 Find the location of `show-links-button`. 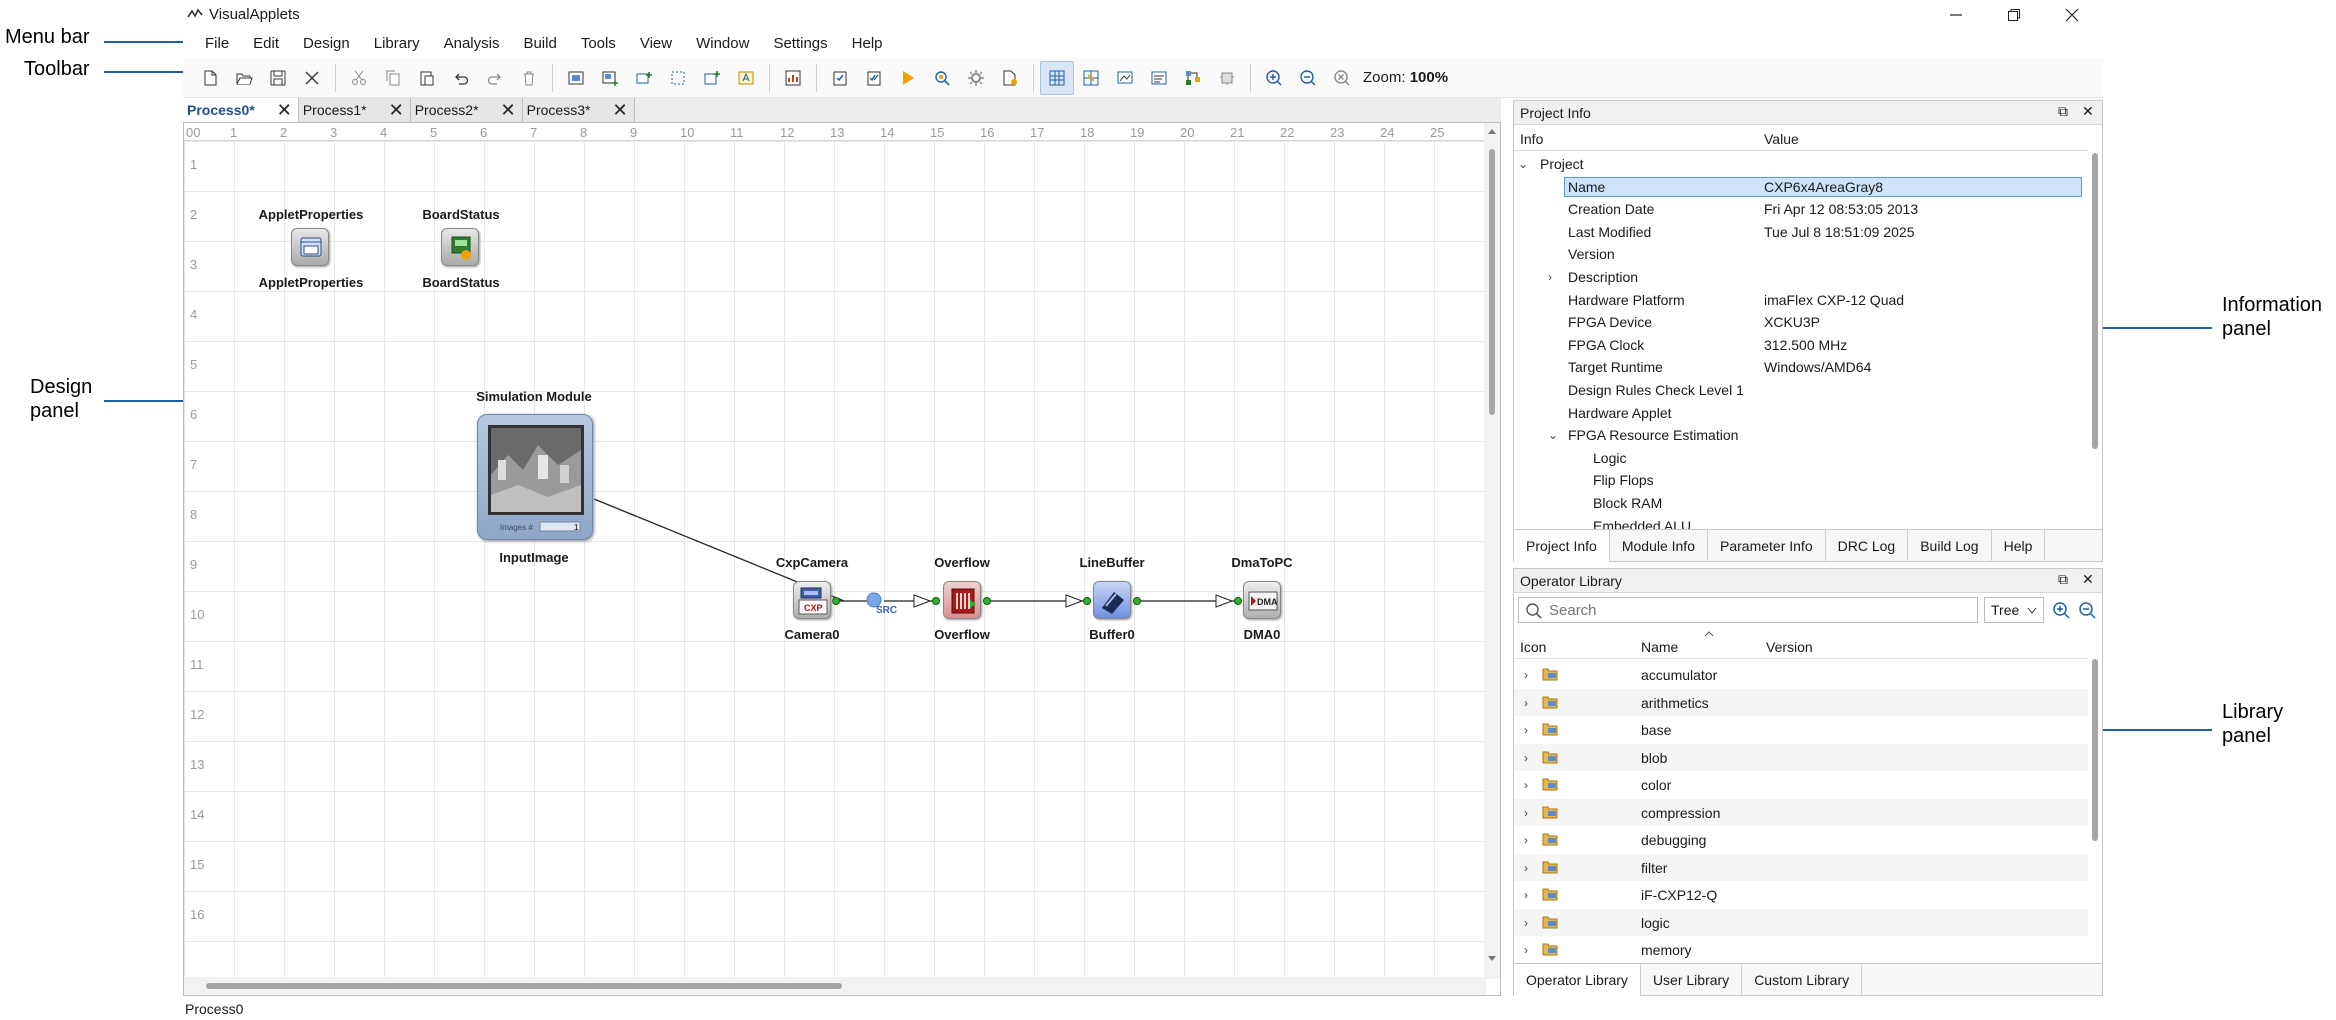

show-links-button is located at coordinates (1125, 78).